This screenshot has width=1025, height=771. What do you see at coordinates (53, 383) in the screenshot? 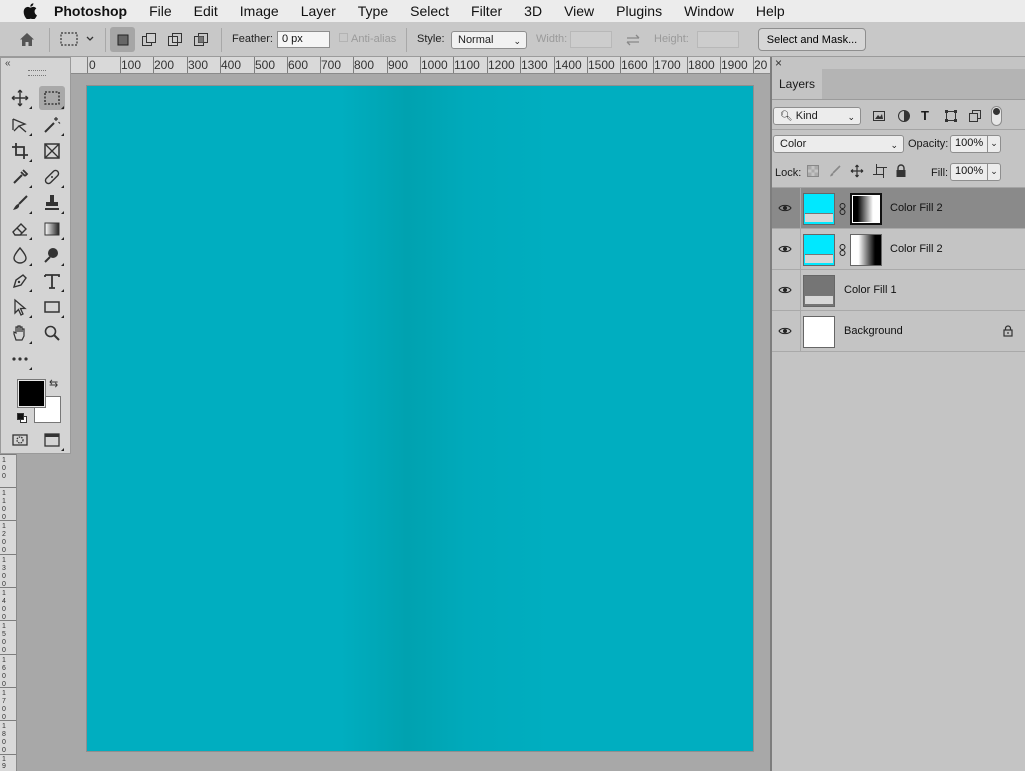
I see `swap-colors-icon: ⇆` at bounding box center [53, 383].